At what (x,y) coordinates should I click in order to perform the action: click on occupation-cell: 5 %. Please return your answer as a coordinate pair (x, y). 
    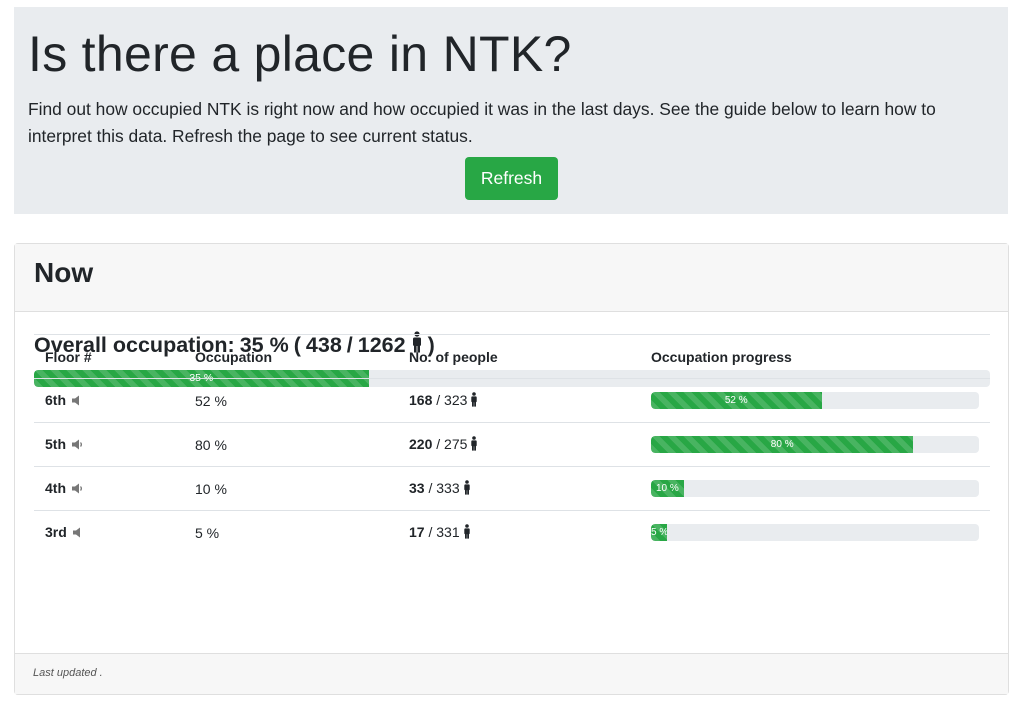
    Looking at the image, I should click on (291, 532).